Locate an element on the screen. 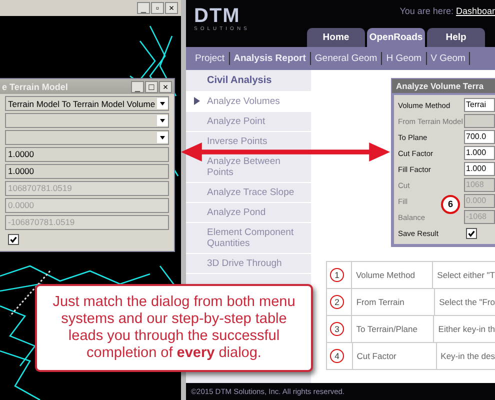  breadcrumb-link: Dashboar is located at coordinates (475, 11).